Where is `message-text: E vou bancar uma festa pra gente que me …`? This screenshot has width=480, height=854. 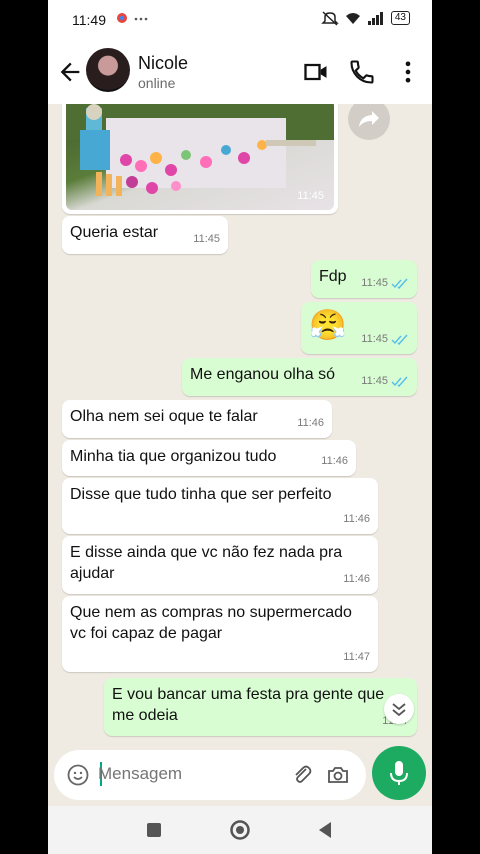
message-text: E vou bancar uma festa pra gente que me … is located at coordinates (248, 705).